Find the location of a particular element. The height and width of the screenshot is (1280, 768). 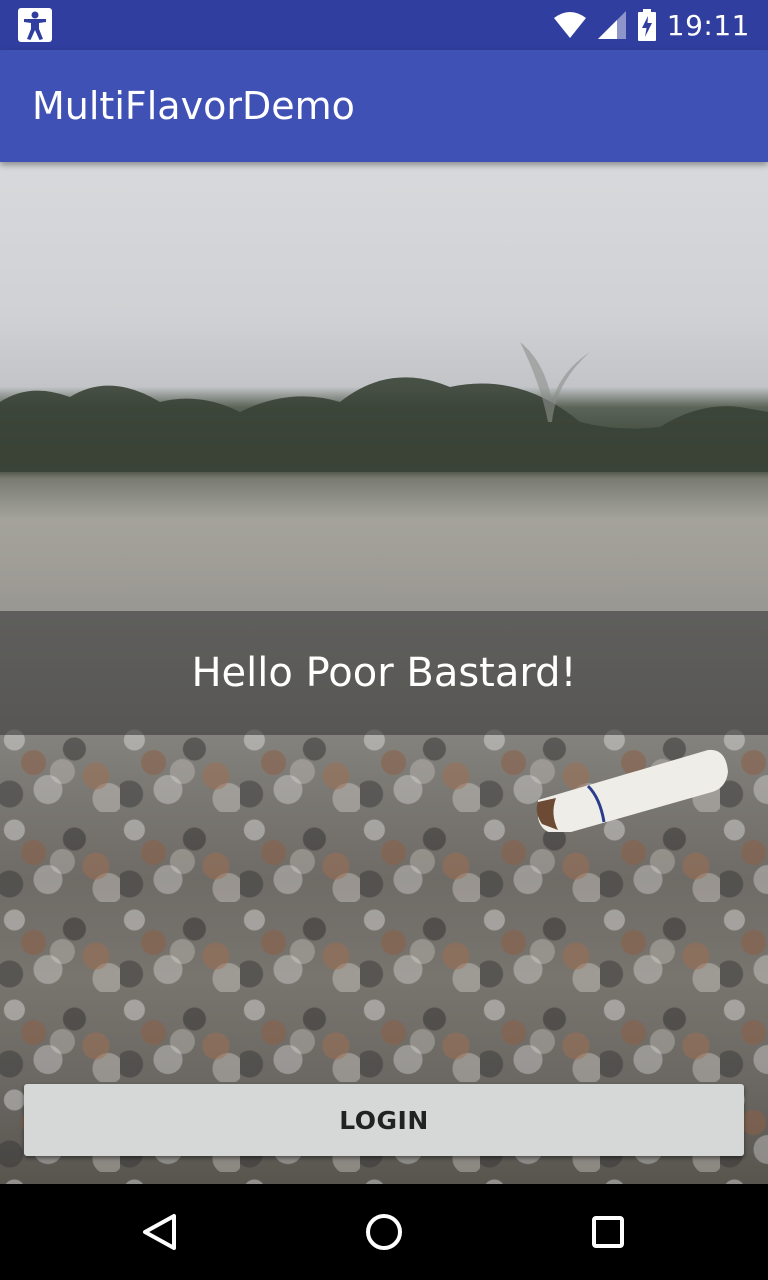

signal-icon is located at coordinates (611, 25).